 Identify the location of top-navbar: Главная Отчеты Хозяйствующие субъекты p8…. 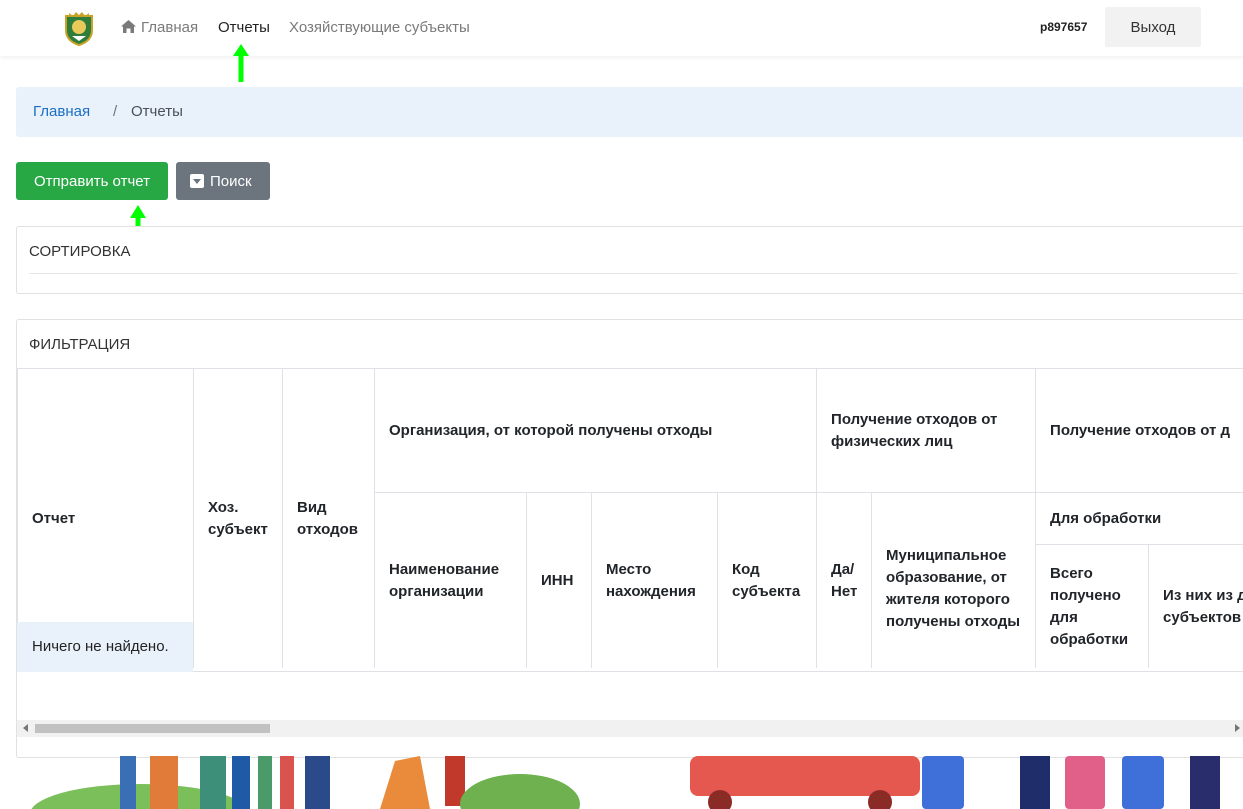
(621, 28).